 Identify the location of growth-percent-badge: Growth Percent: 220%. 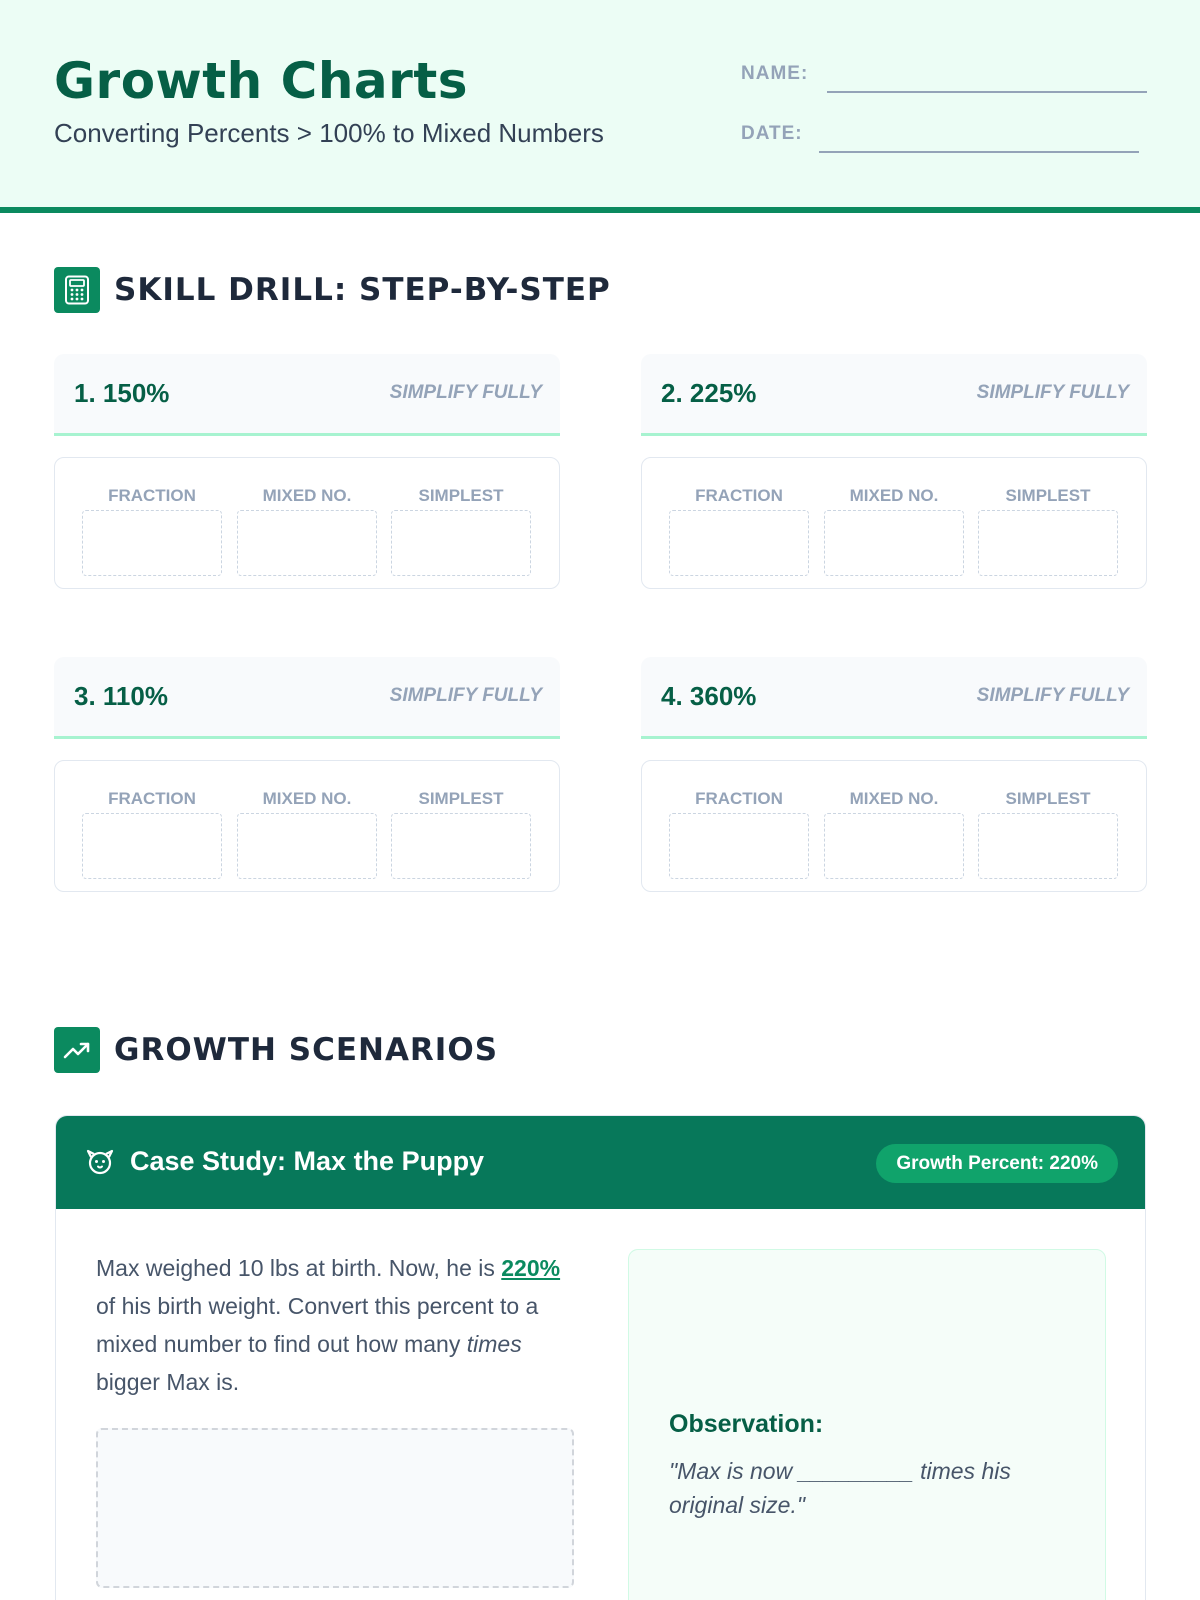
(997, 1163).